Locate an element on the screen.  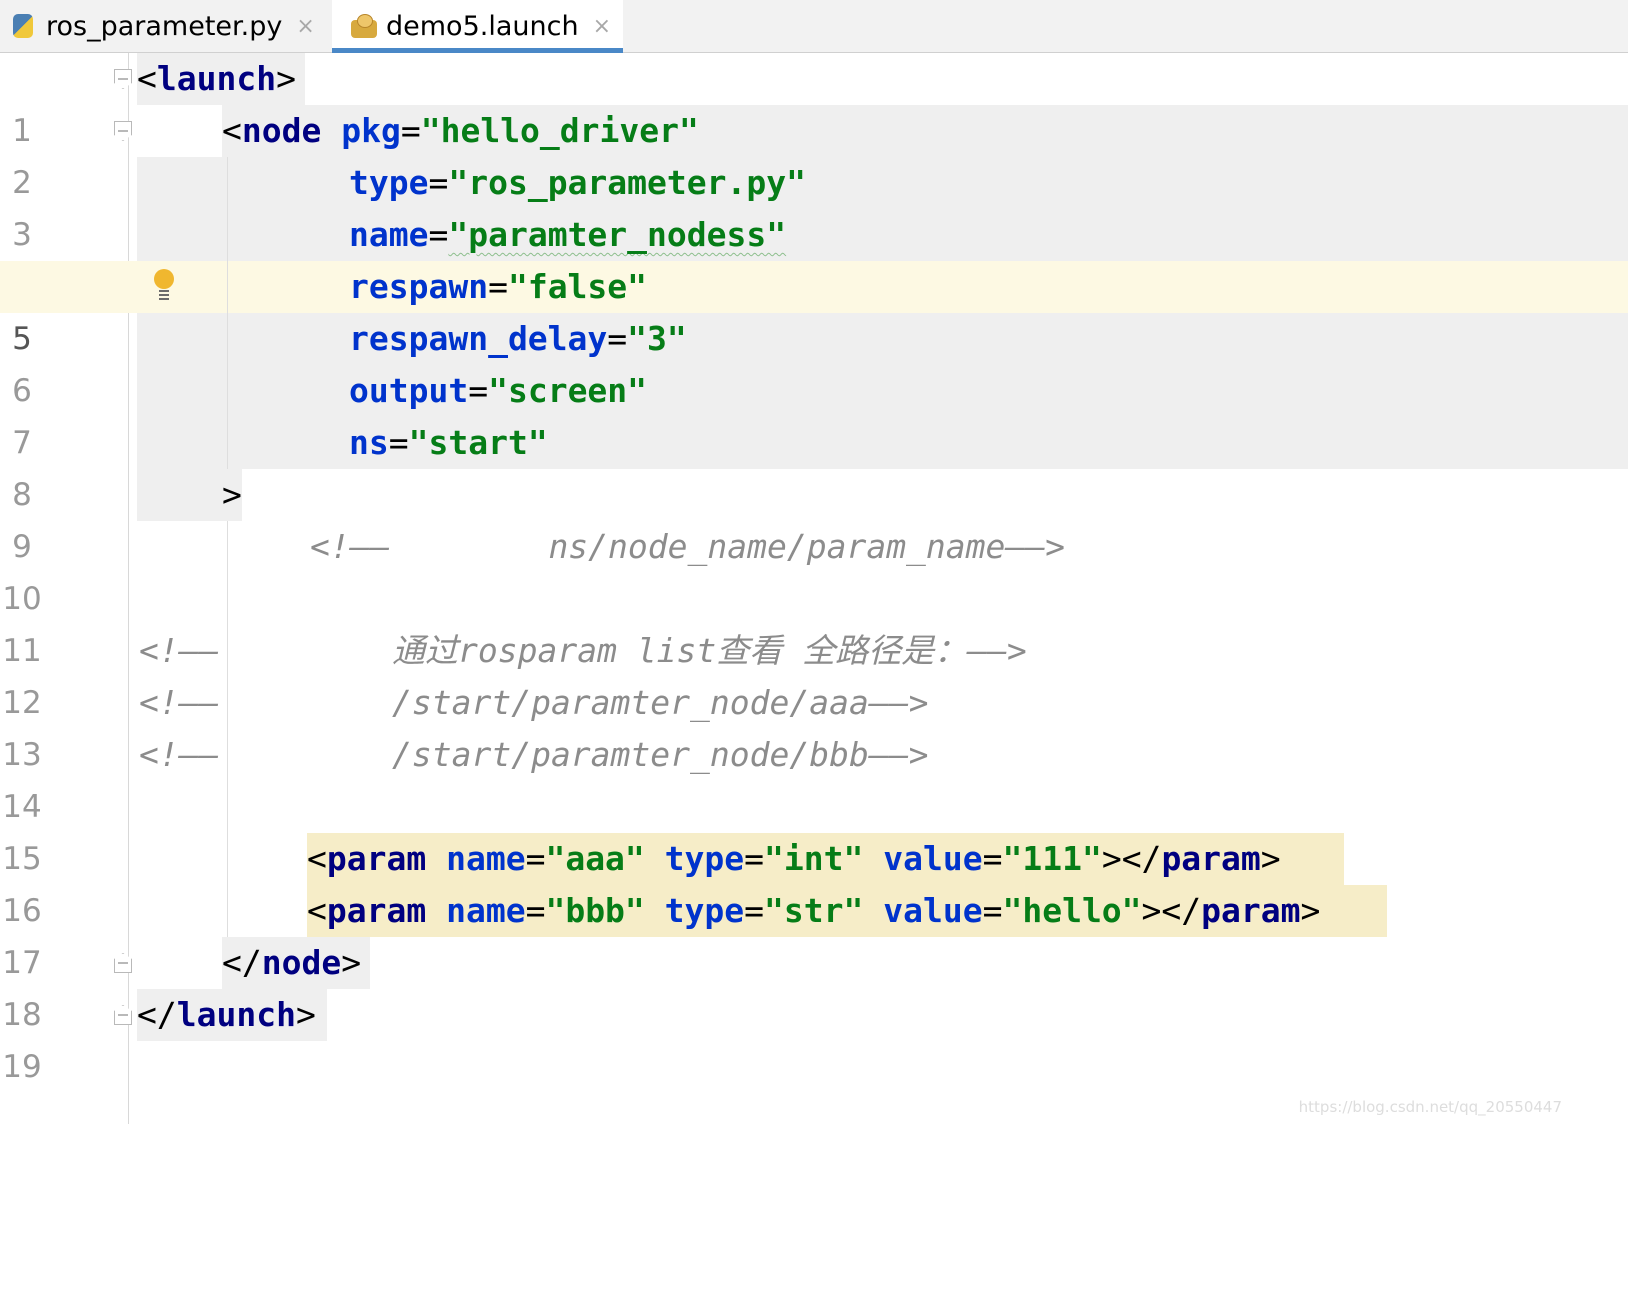
code-line-19: 19 </launch> is located at coordinates (814, 1037).